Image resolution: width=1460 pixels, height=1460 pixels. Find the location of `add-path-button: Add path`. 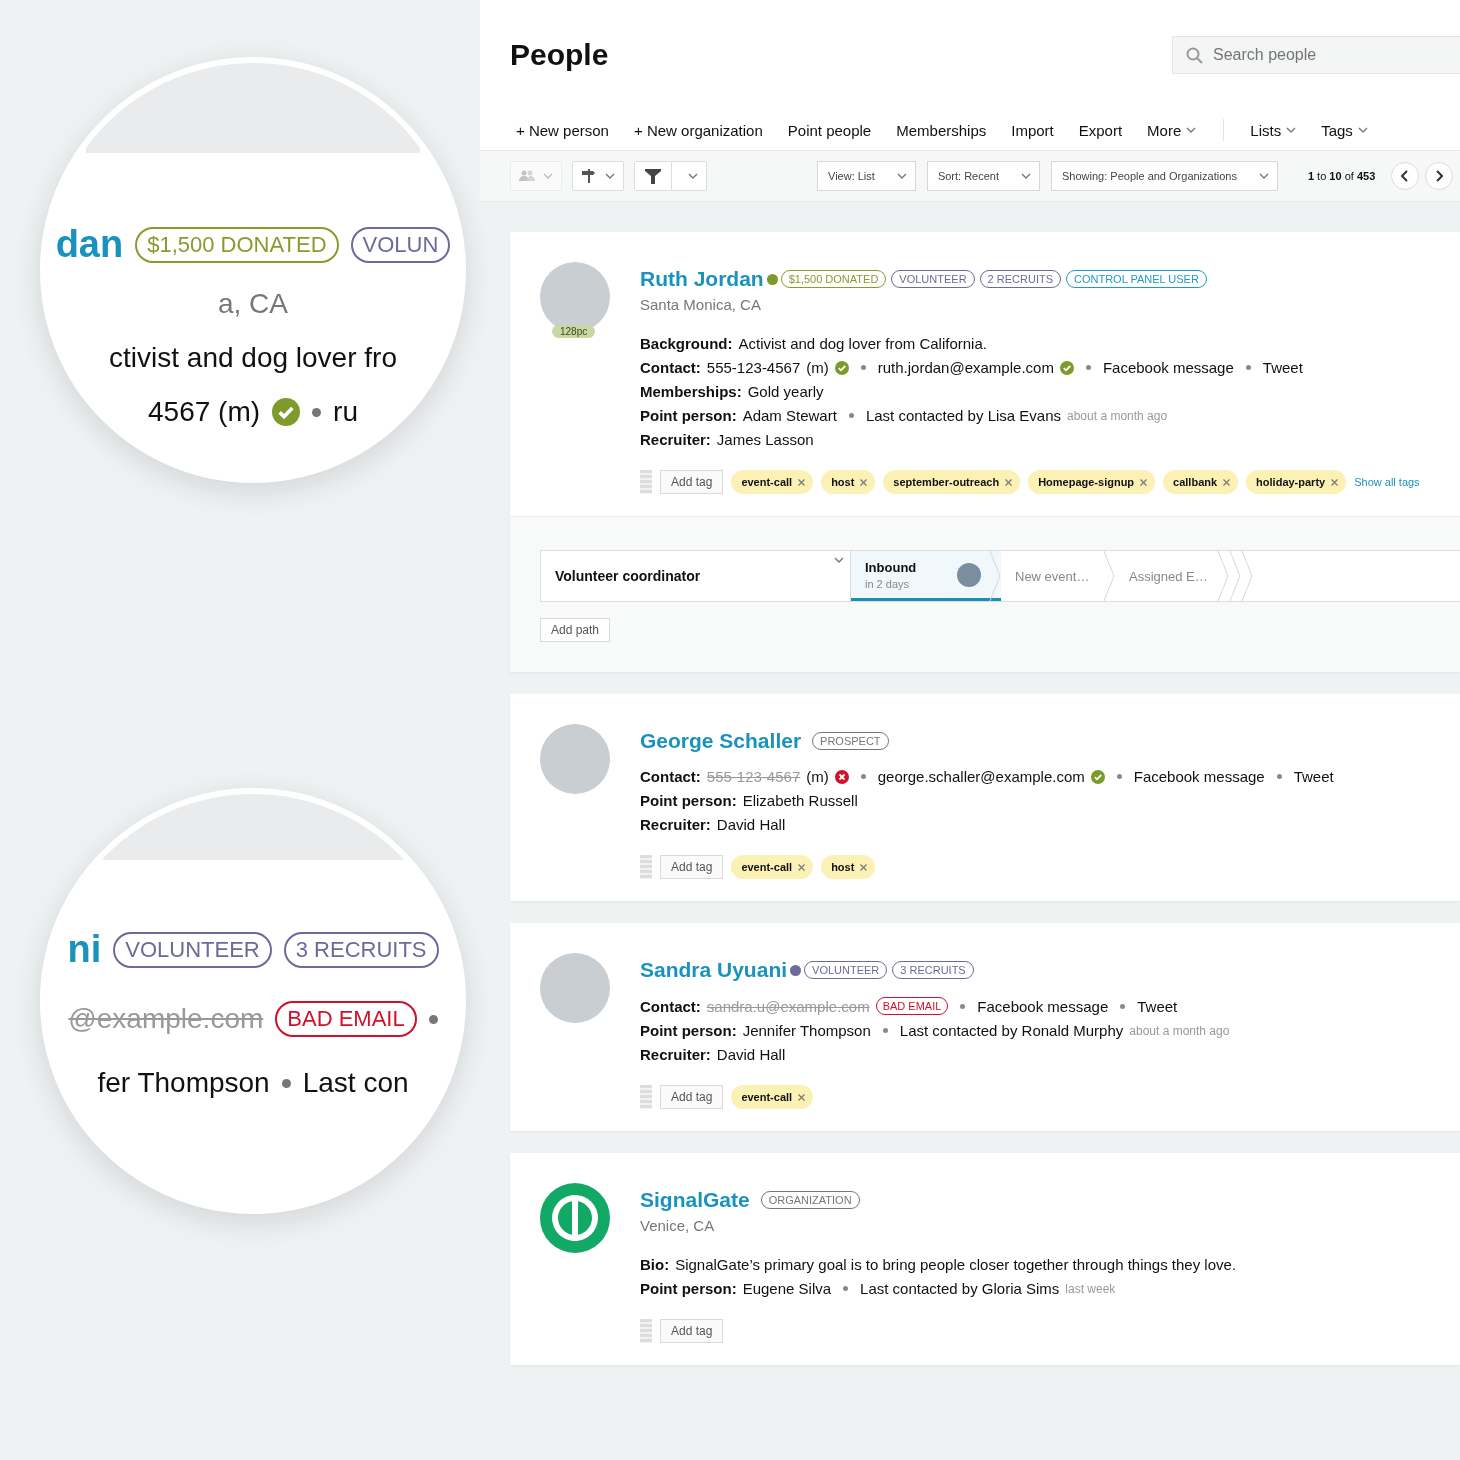

add-path-button: Add path is located at coordinates (575, 630).